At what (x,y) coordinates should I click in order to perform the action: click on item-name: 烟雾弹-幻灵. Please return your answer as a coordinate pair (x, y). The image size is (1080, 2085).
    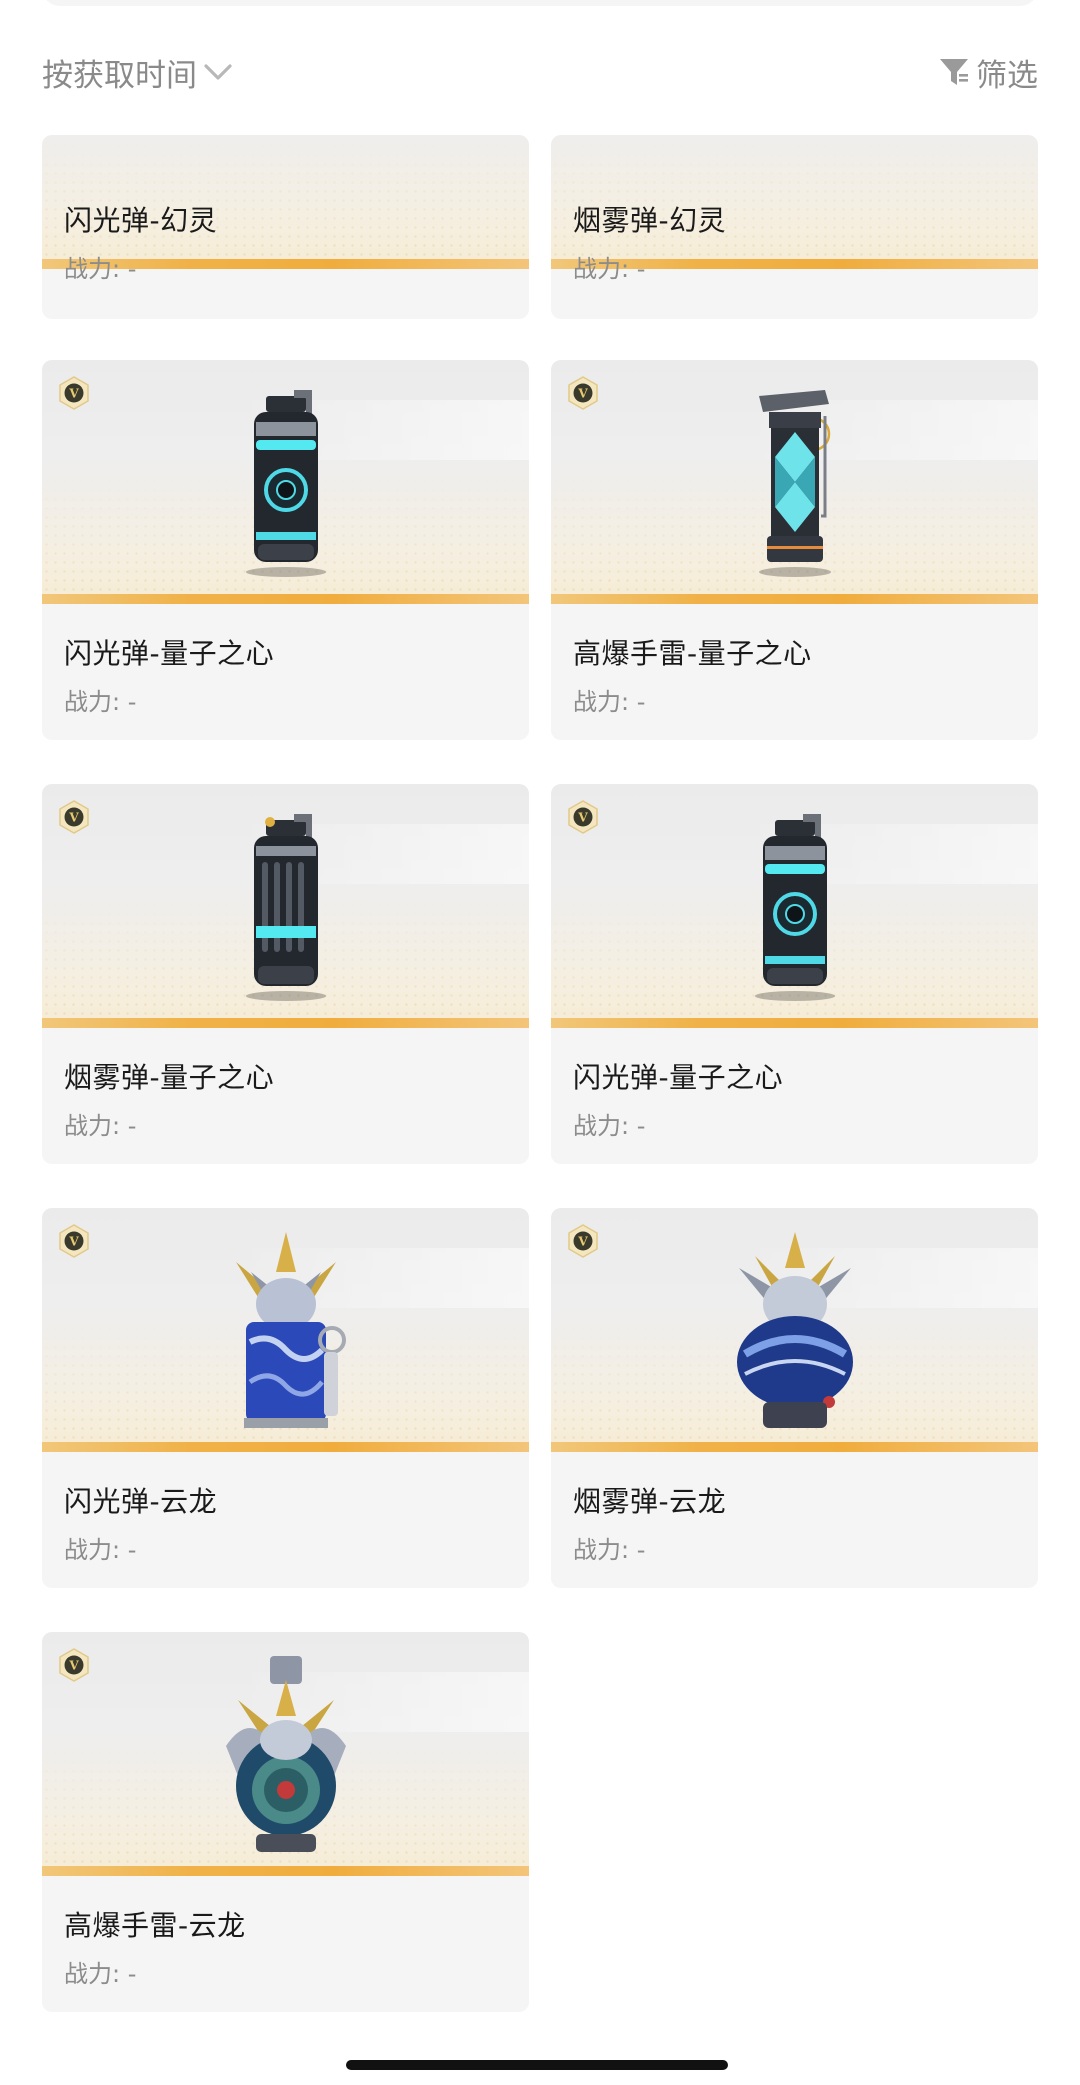
    Looking at the image, I should click on (650, 220).